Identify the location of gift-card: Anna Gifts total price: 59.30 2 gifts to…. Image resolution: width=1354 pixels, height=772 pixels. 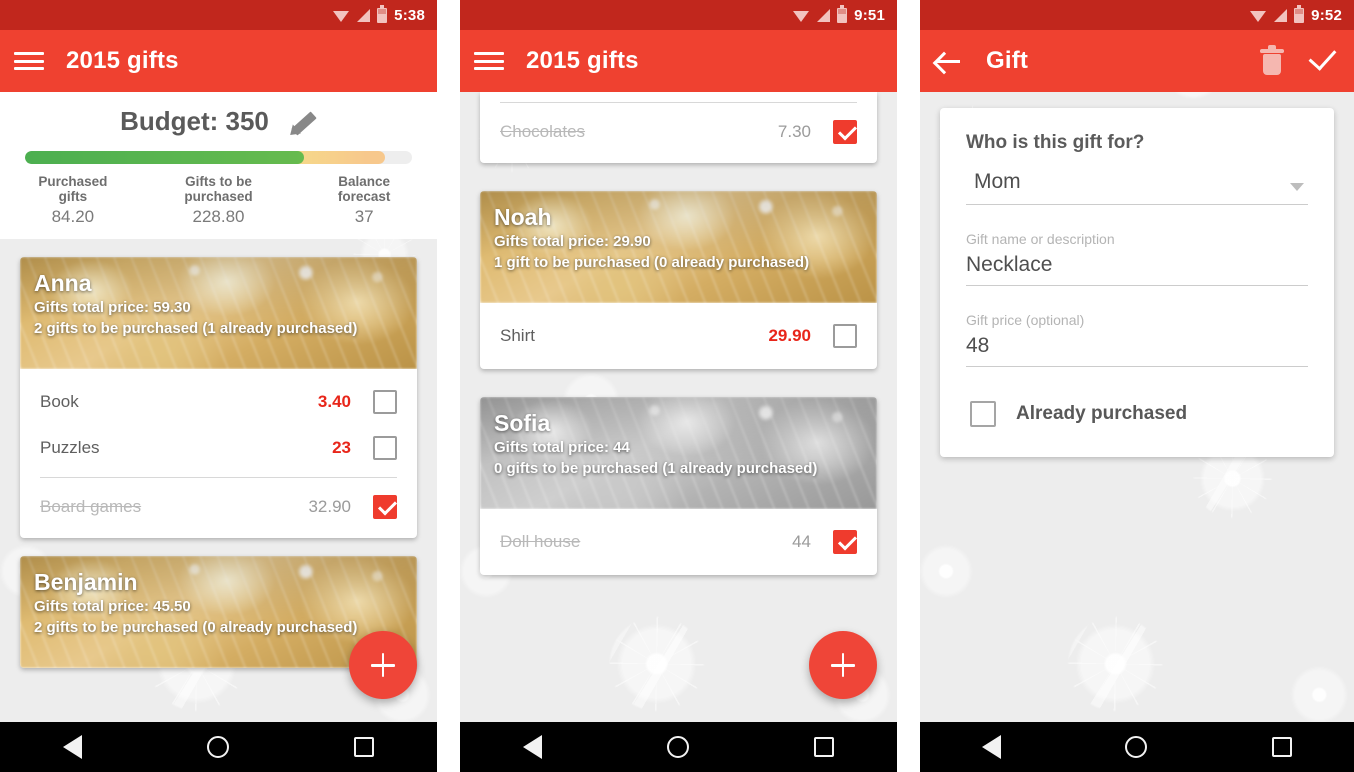
(218, 397).